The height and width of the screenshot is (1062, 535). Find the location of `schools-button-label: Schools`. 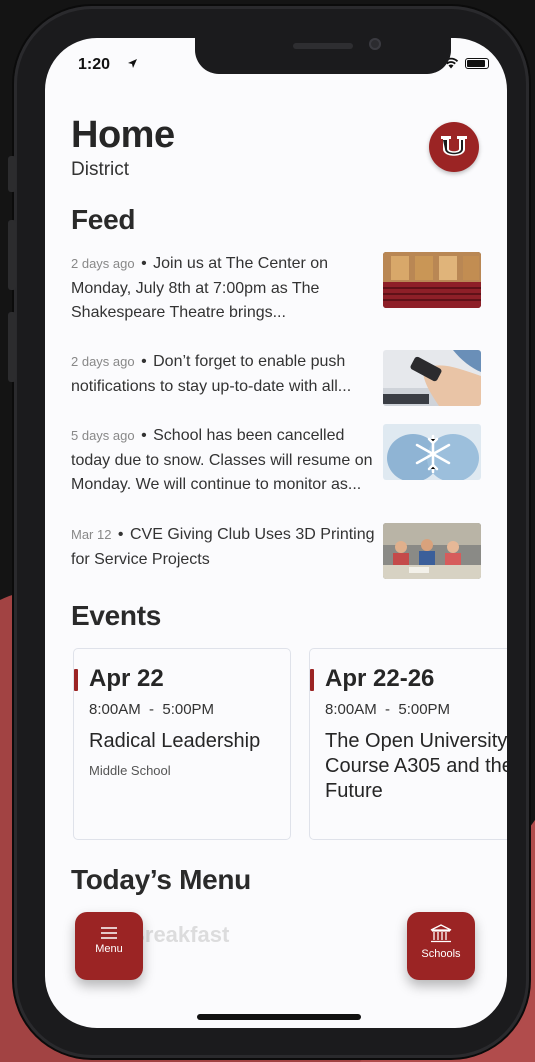

schools-button-label: Schools is located at coordinates (441, 954).